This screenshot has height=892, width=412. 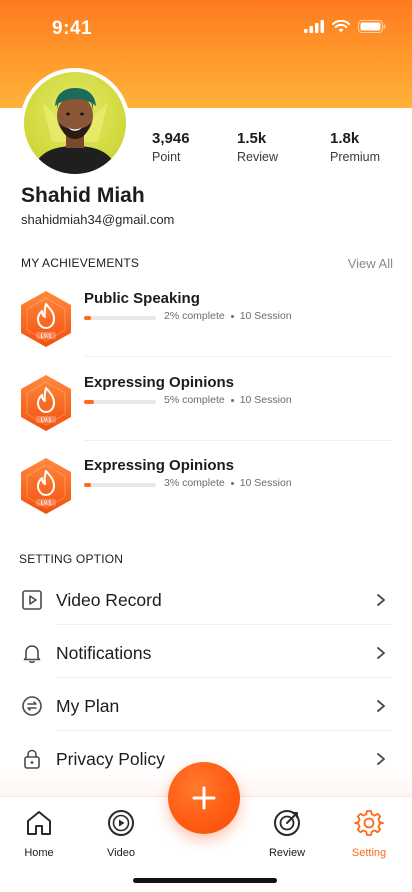 What do you see at coordinates (355, 157) in the screenshot?
I see `stat-label: Premium` at bounding box center [355, 157].